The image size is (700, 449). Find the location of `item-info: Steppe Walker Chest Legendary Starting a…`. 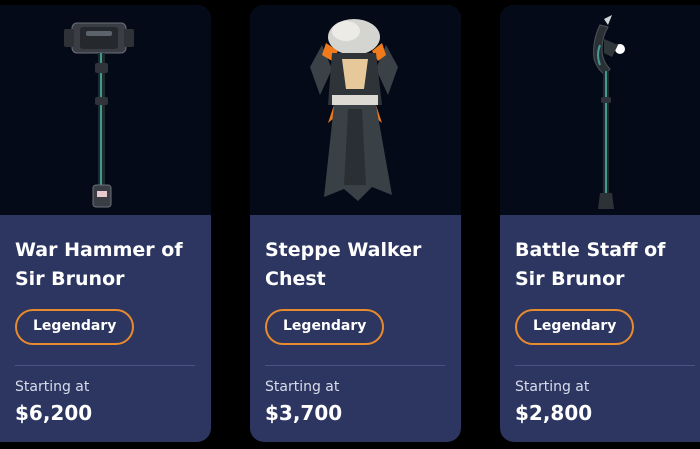

item-info: Steppe Walker Chest Legendary Starting a… is located at coordinates (355, 320).